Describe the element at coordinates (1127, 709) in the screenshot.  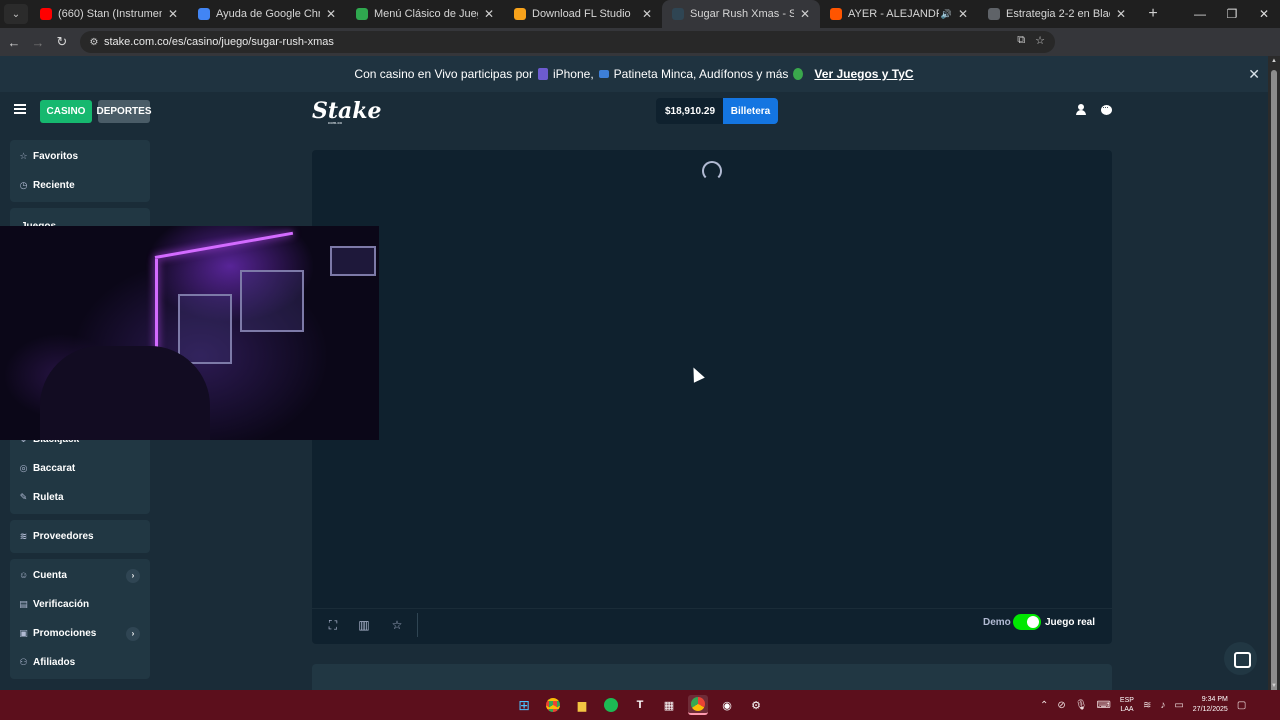
I see `lang-layout: LAA` at that location.